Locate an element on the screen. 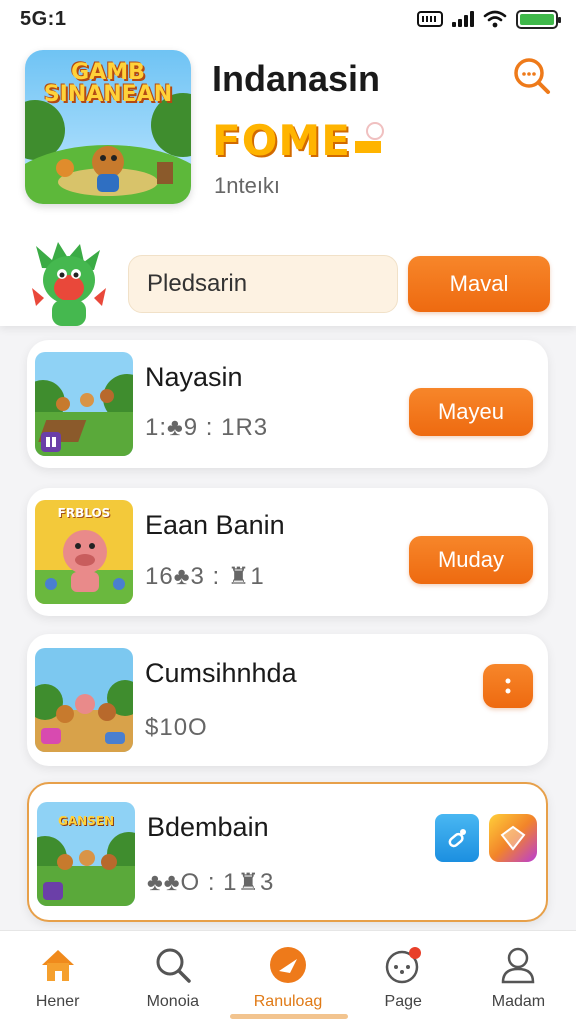  tab-profile-label: Madam is located at coordinates (518, 1001).